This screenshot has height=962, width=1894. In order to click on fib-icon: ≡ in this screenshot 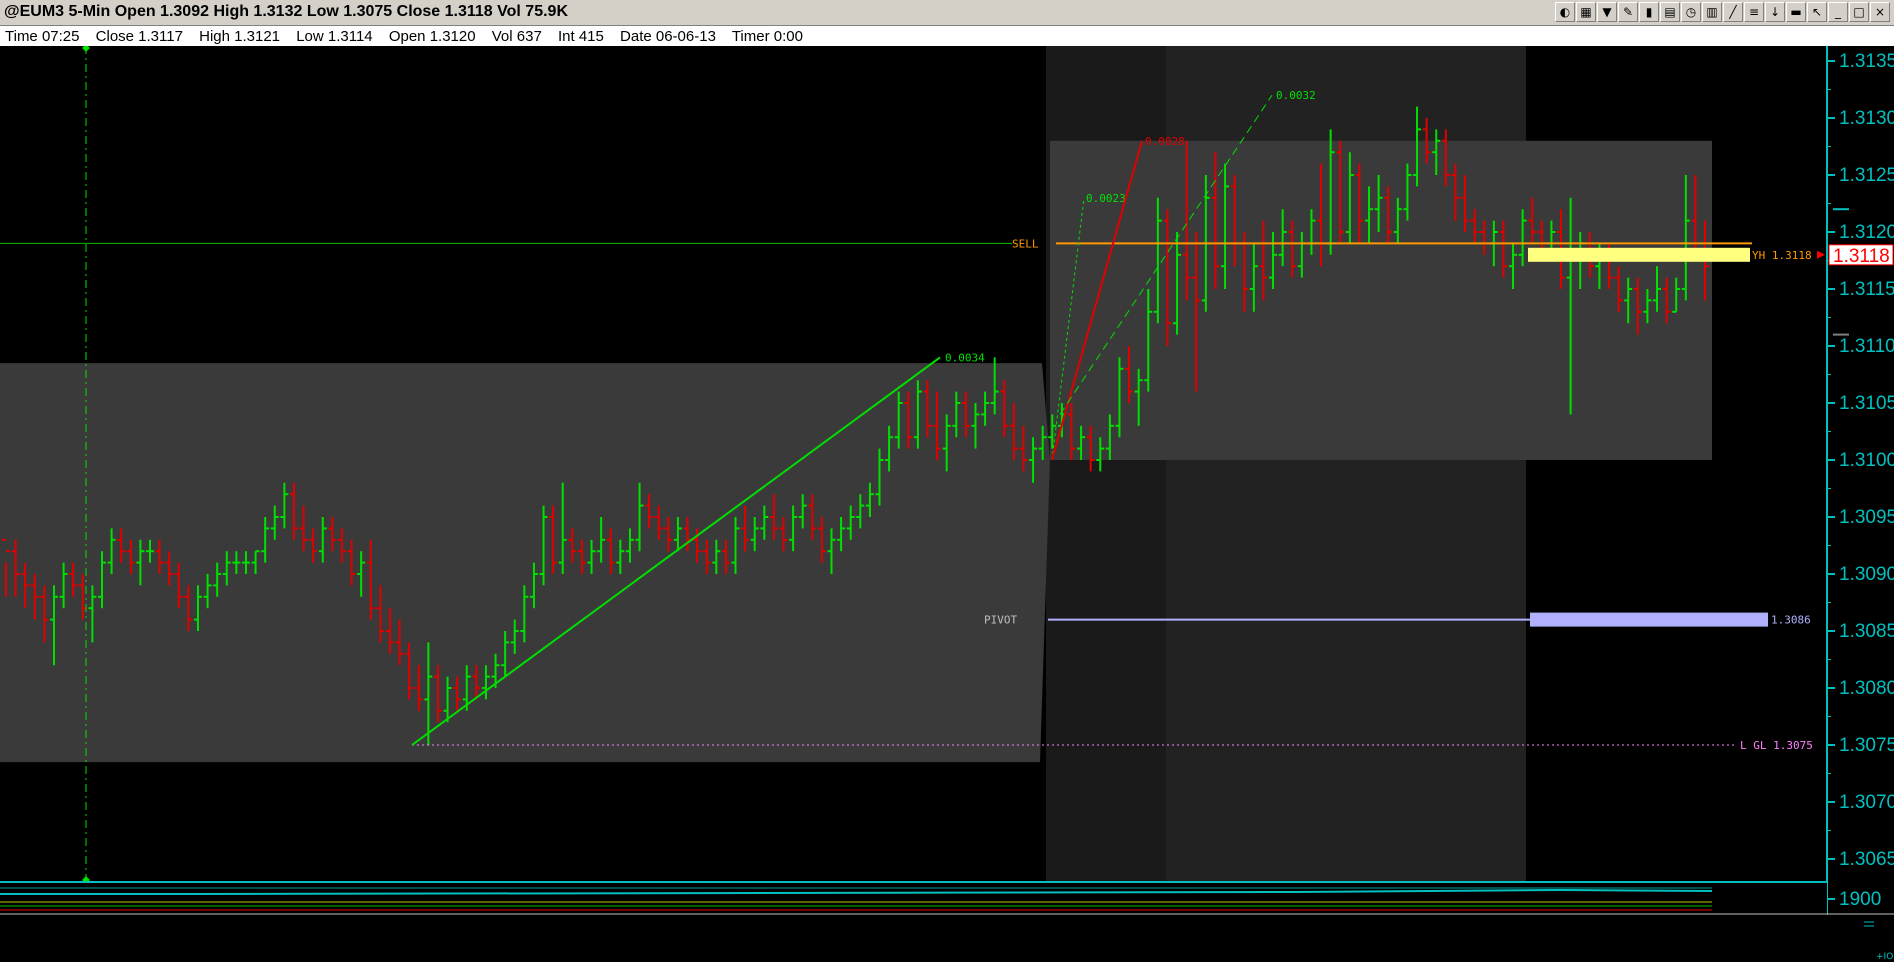, I will do `click(1754, 12)`.